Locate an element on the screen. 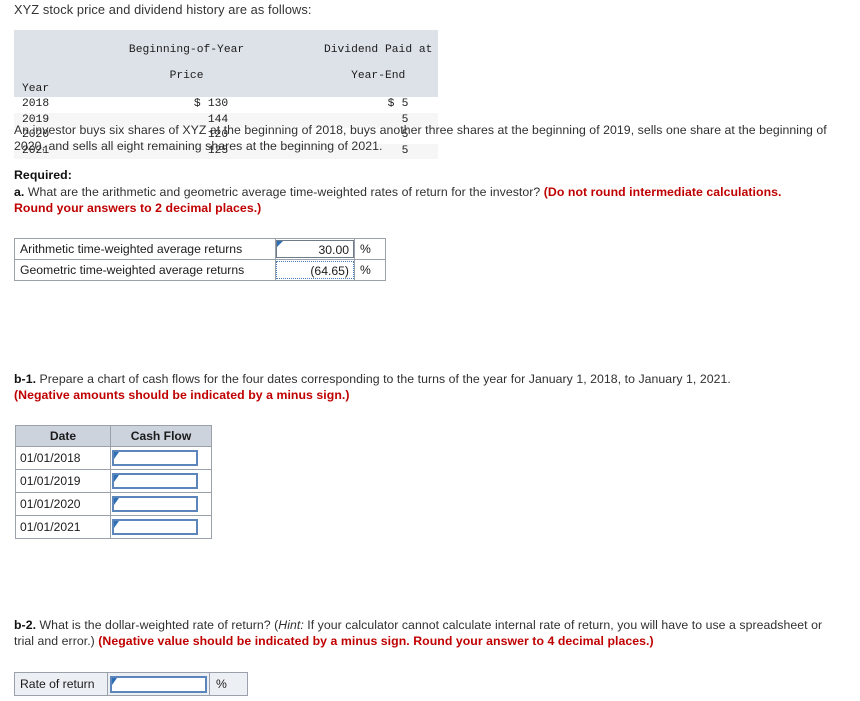 The width and height of the screenshot is (860, 701). cell-year: 2018 is located at coordinates (36, 104).